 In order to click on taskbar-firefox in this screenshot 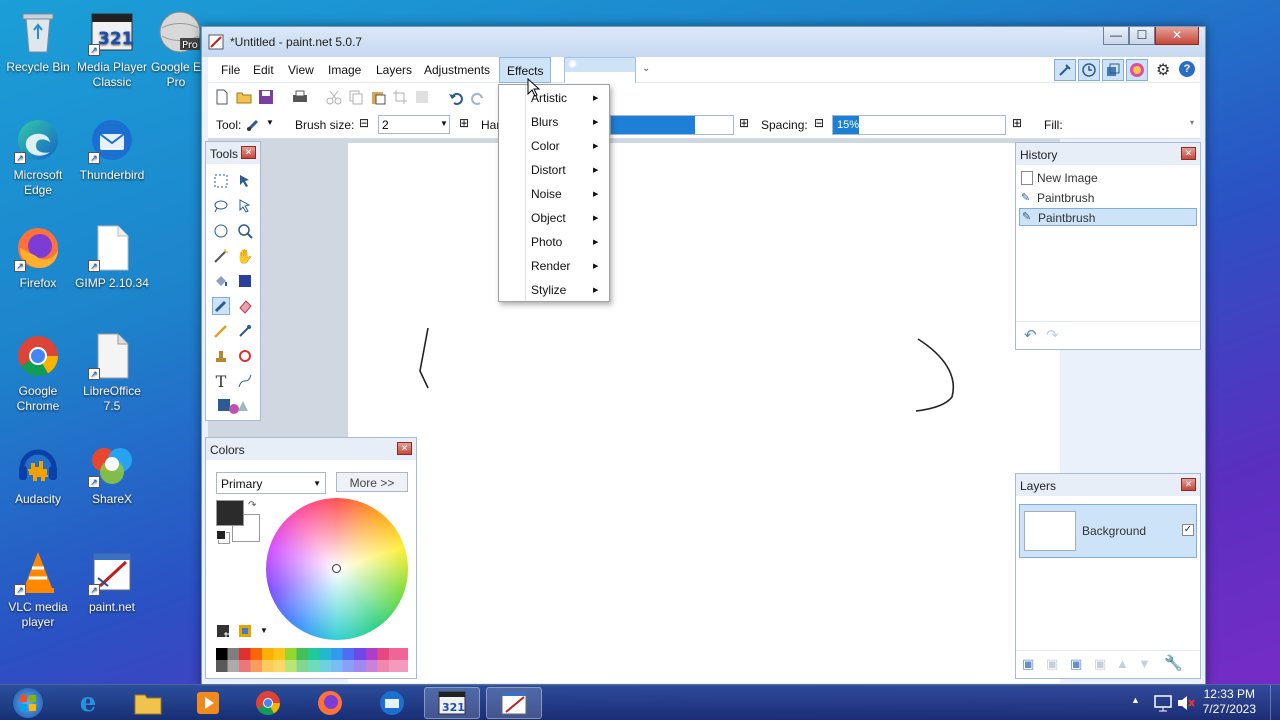, I will do `click(330, 703)`.